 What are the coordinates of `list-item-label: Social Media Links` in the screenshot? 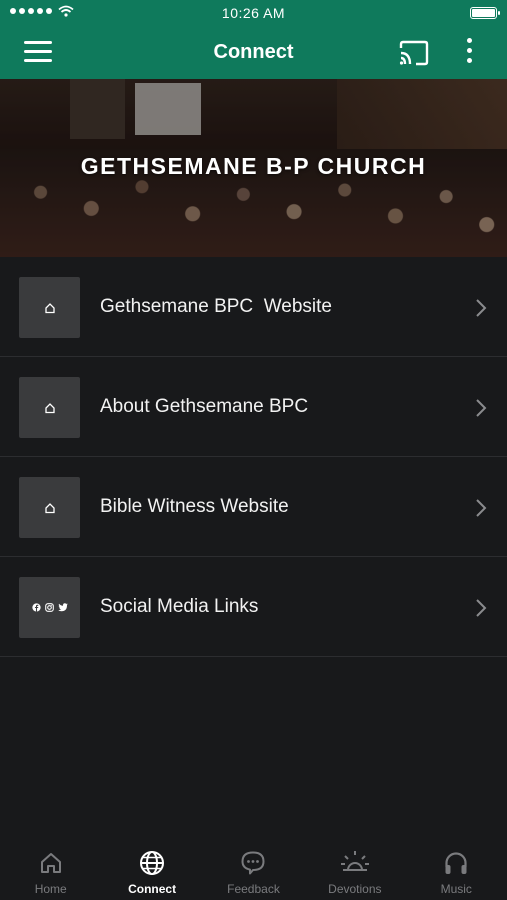 It's located at (179, 606).